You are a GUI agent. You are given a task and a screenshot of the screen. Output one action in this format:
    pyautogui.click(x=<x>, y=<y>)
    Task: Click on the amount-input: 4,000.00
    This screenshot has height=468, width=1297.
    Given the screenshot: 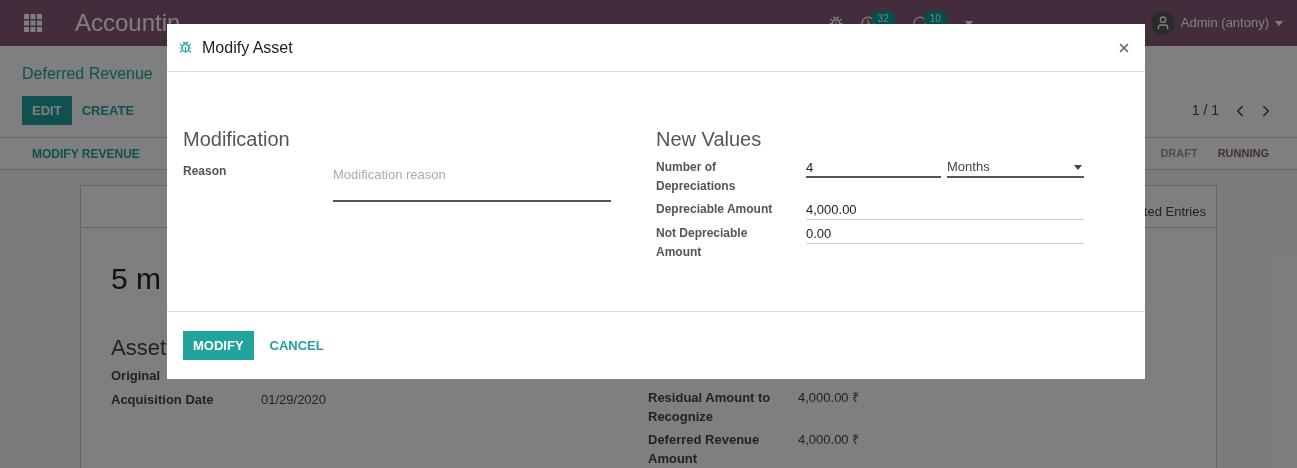 What is the action you would take?
    pyautogui.click(x=945, y=210)
    